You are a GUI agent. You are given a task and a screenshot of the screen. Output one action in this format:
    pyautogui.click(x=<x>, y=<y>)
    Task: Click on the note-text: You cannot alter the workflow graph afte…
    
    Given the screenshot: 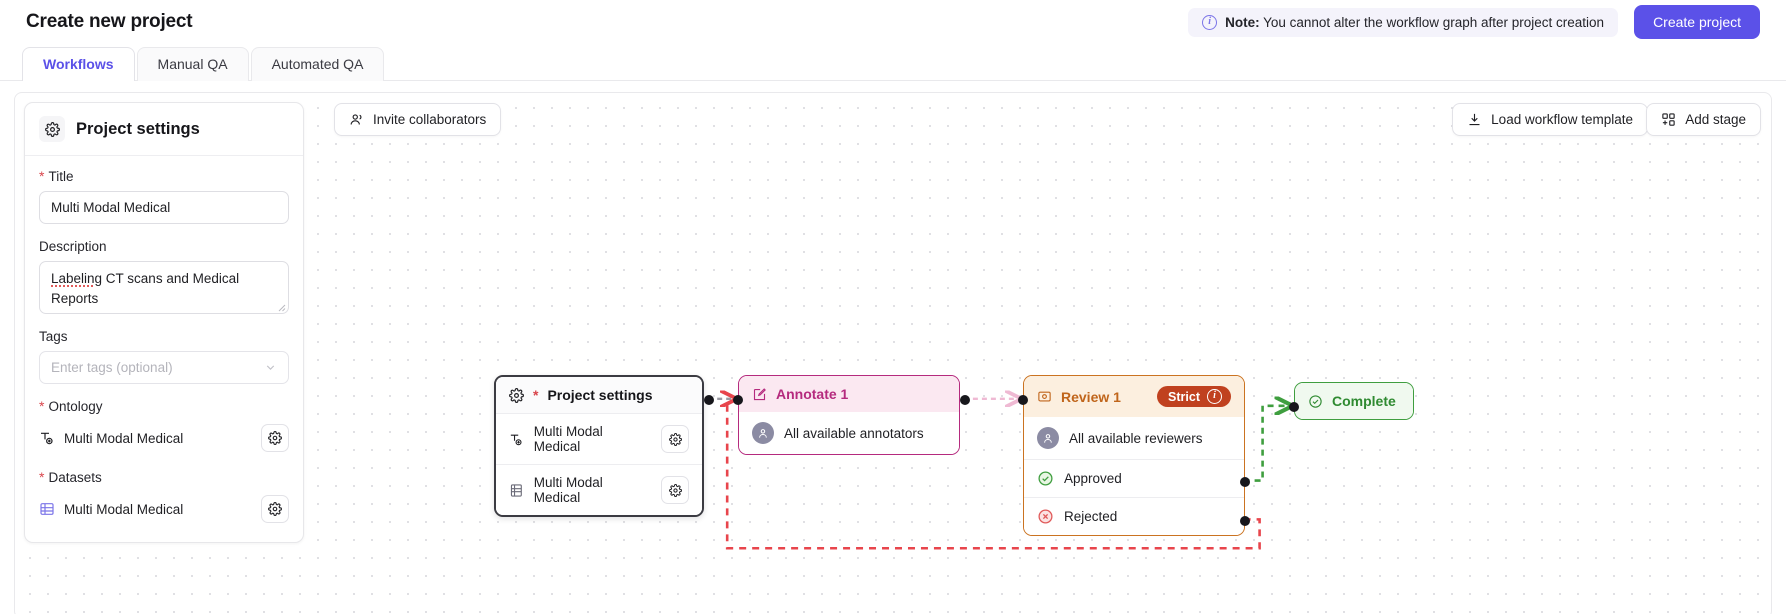 What is the action you would take?
    pyautogui.click(x=1434, y=22)
    